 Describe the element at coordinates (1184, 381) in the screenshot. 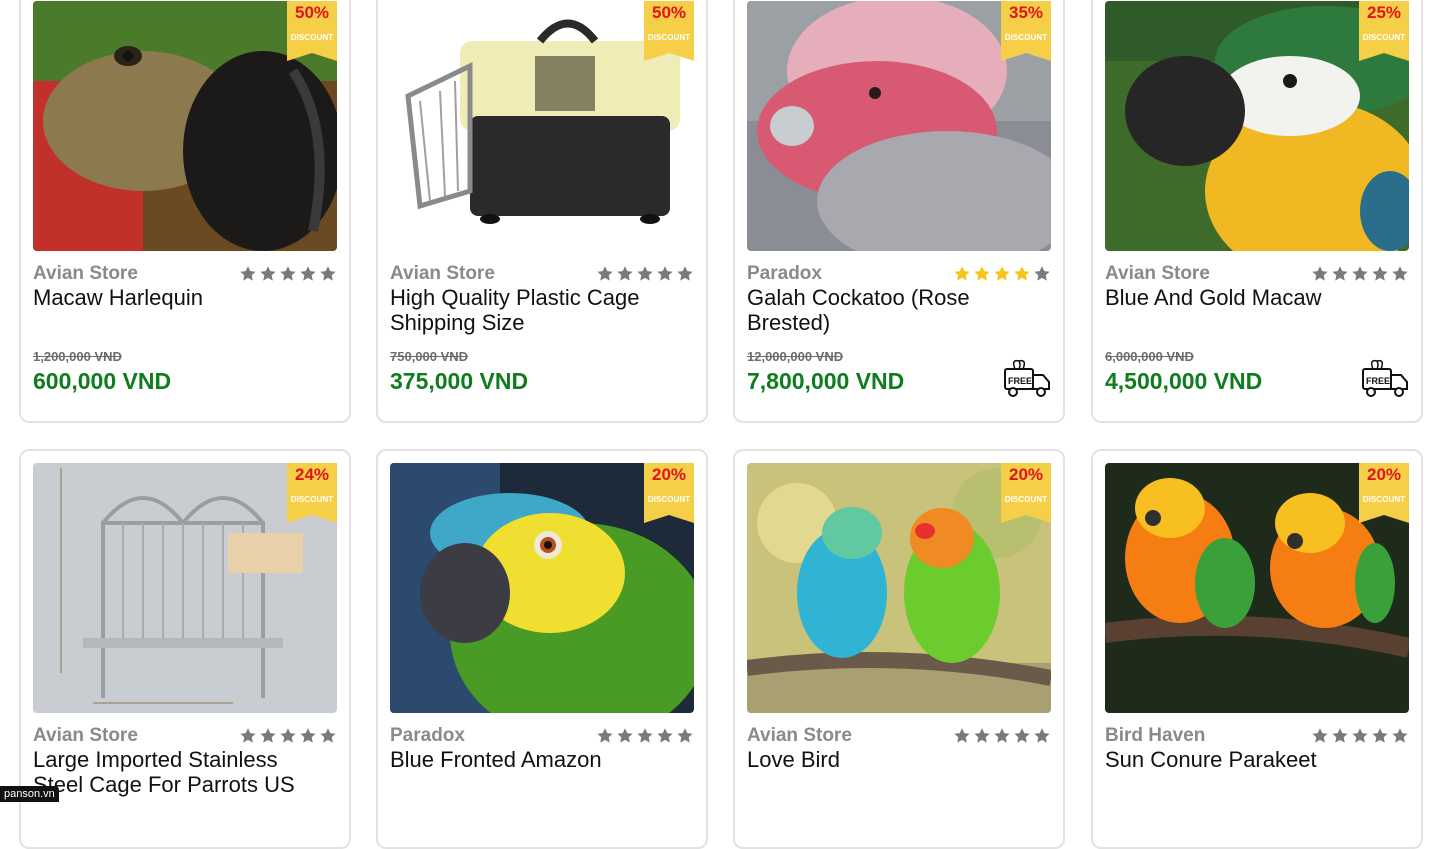

I see `sale-price: 4,500,000 VND` at that location.